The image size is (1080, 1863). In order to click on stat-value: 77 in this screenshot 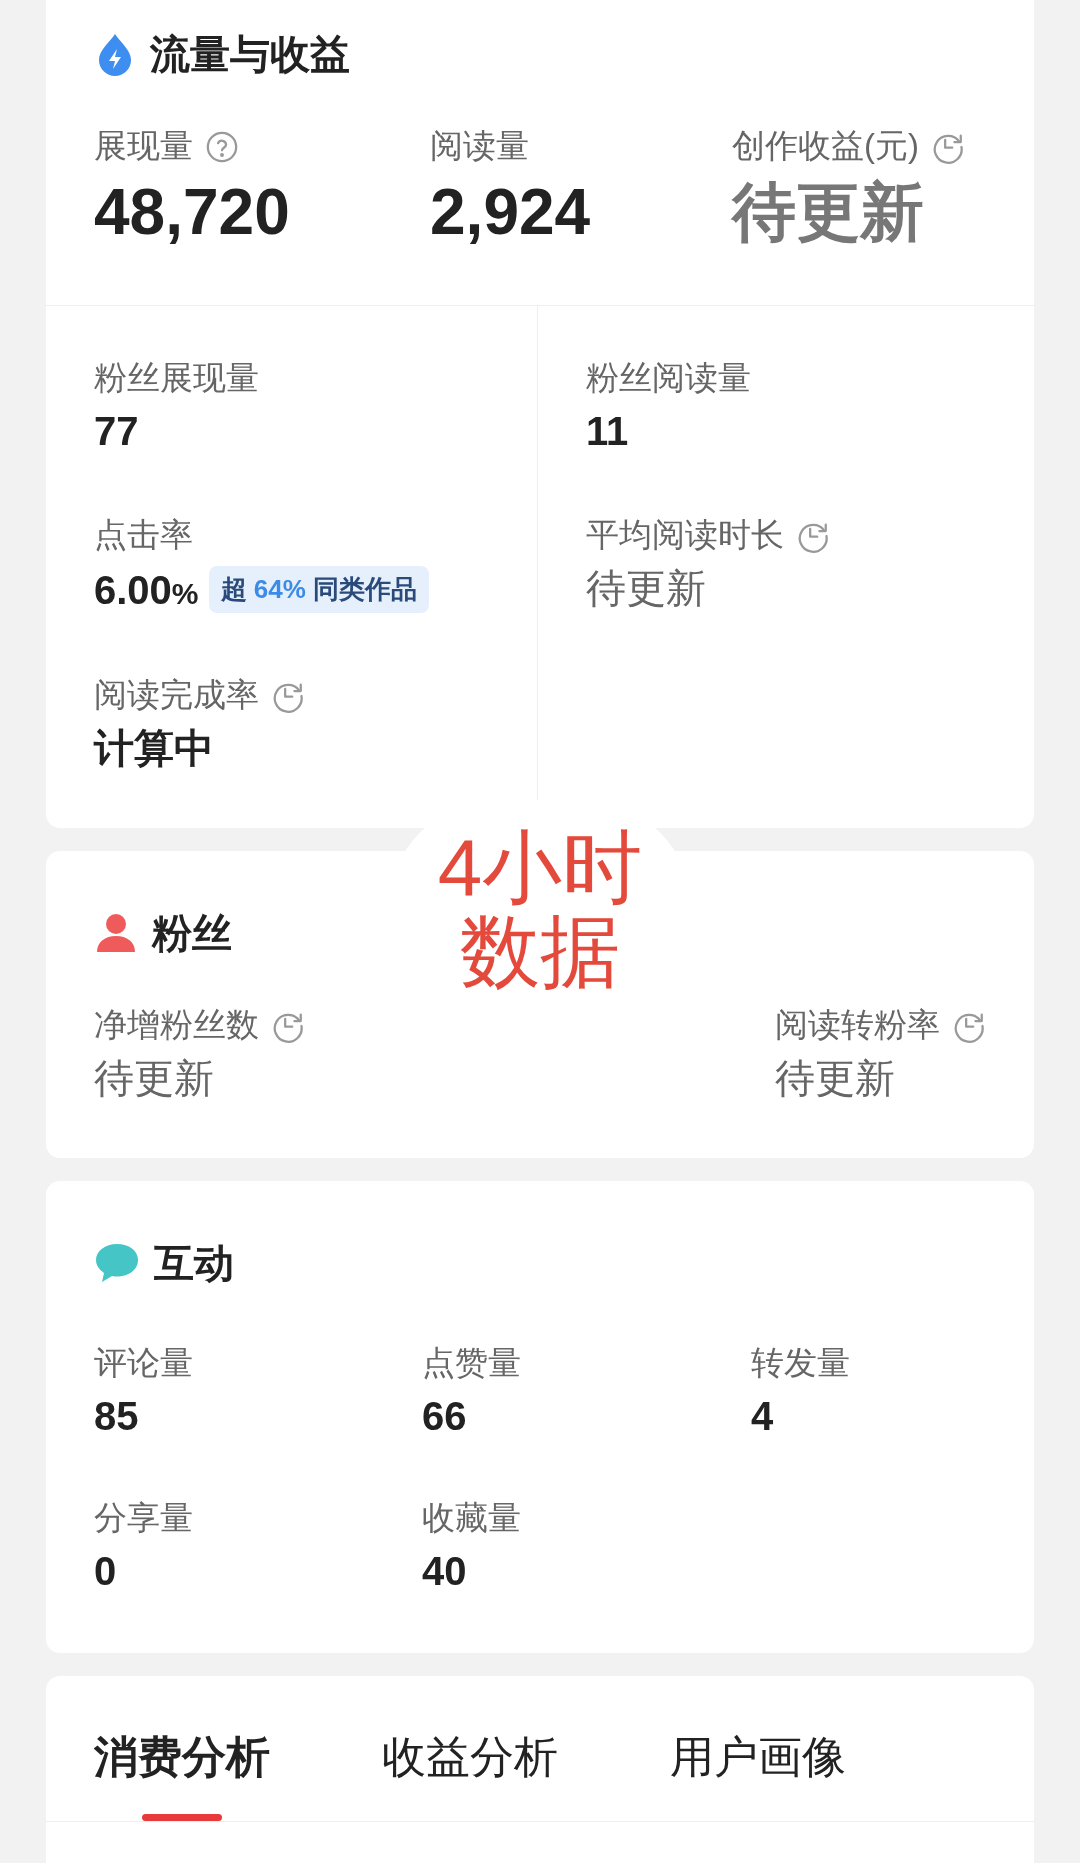, I will do `click(116, 431)`.